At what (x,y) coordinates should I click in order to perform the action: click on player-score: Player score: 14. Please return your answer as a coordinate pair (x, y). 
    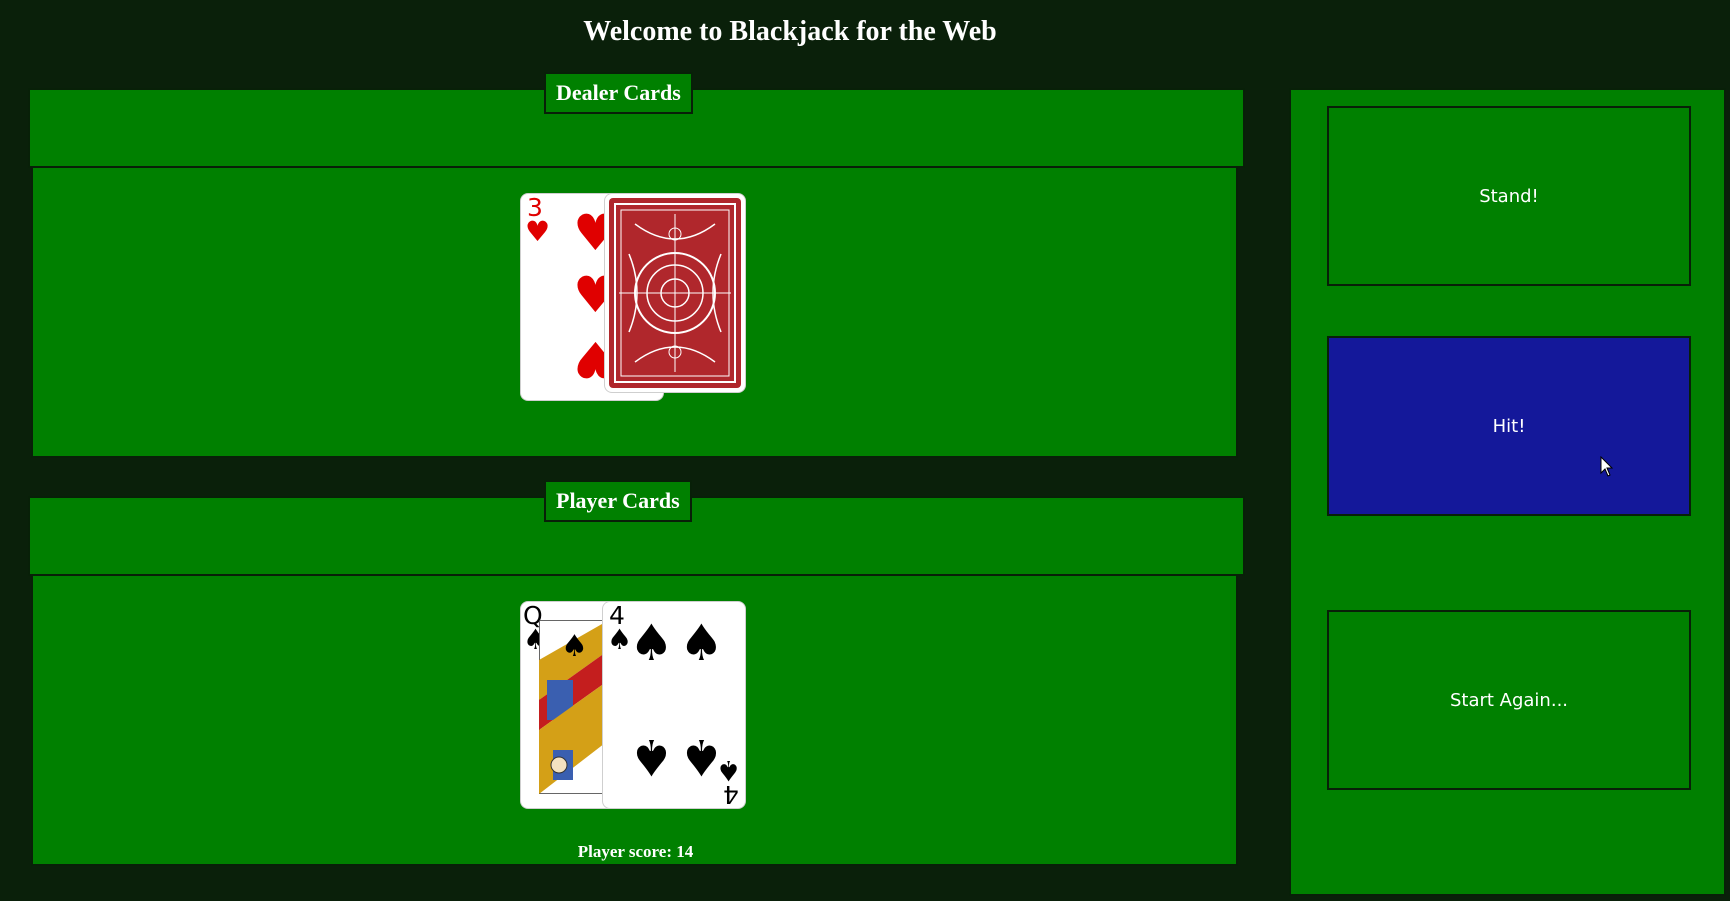
    Looking at the image, I should click on (635, 851).